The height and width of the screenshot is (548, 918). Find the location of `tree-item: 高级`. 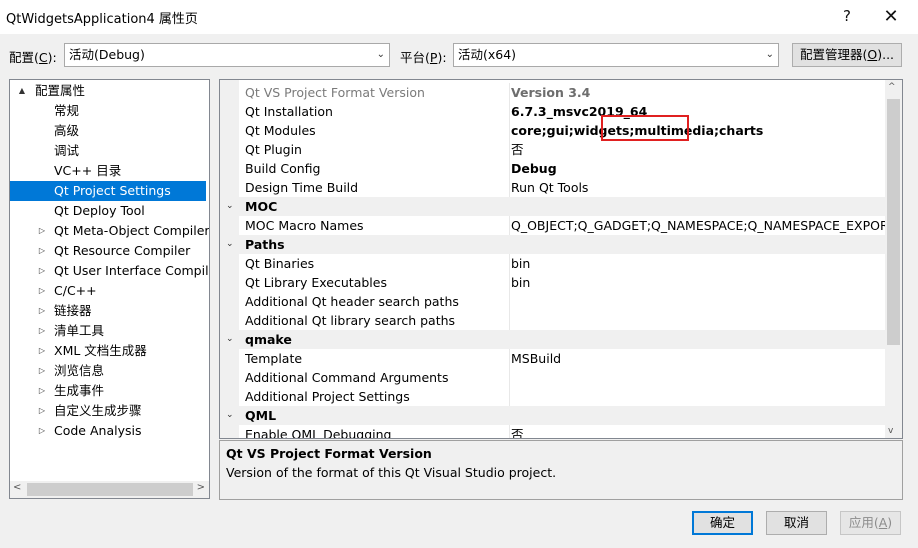

tree-item: 高级 is located at coordinates (108, 131).